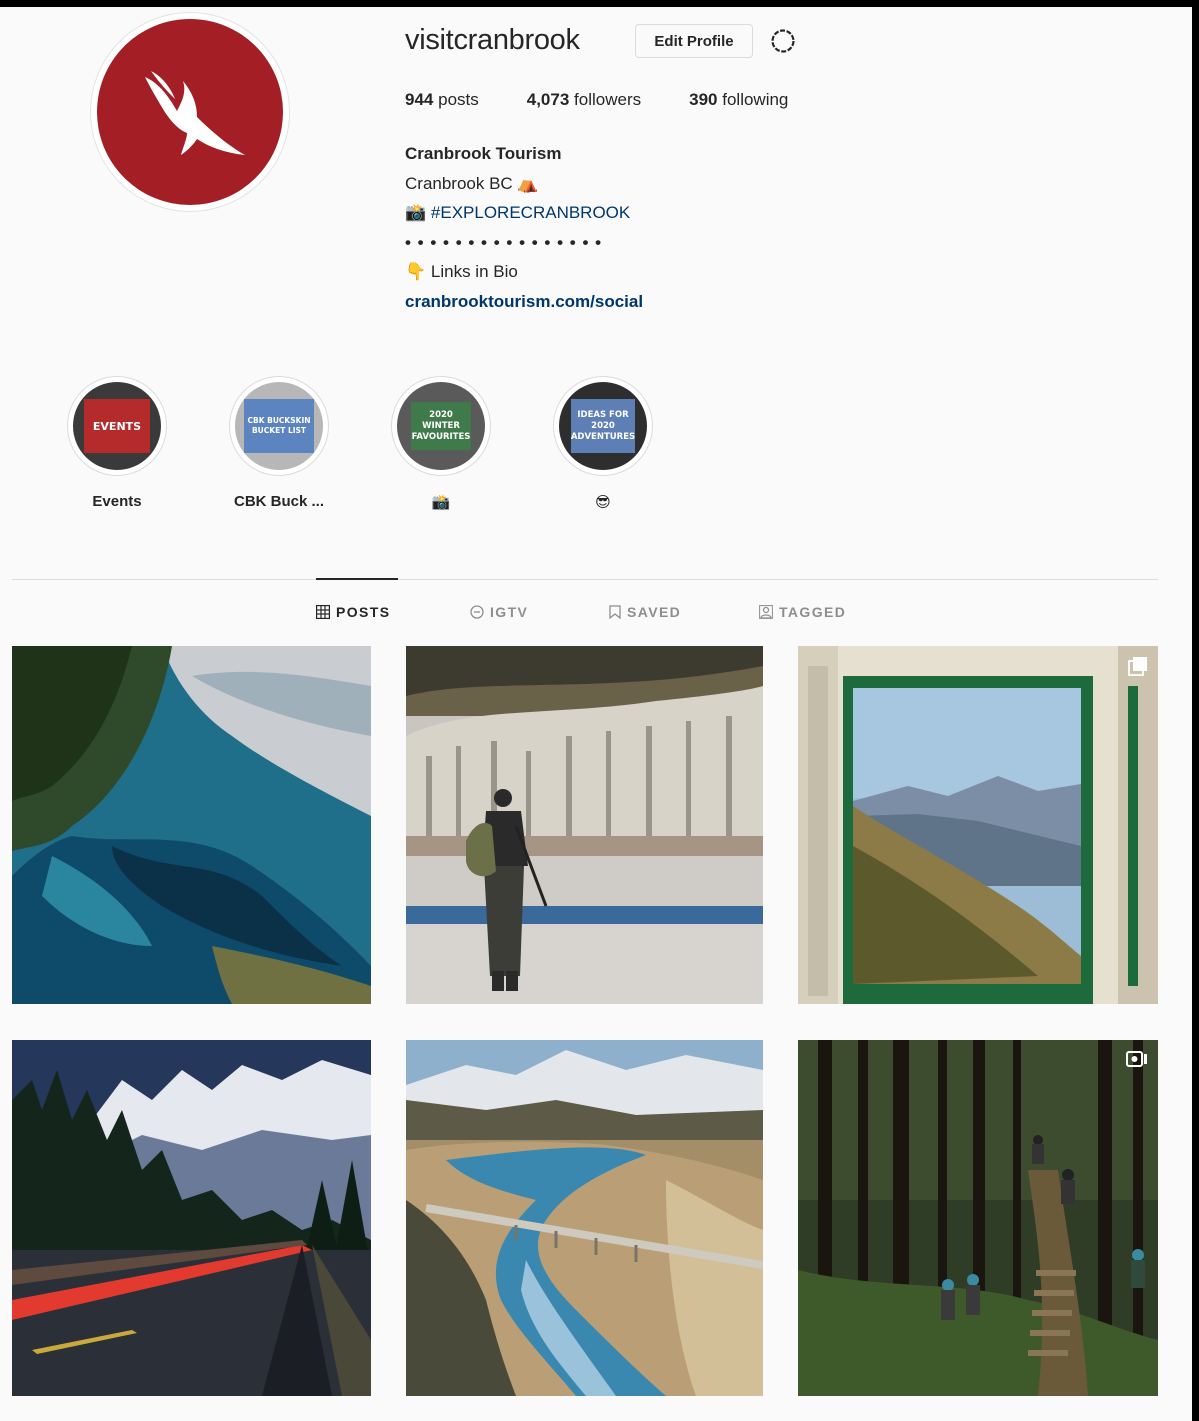 The width and height of the screenshot is (1199, 1421). I want to click on settings-gear-icon, so click(783, 41).